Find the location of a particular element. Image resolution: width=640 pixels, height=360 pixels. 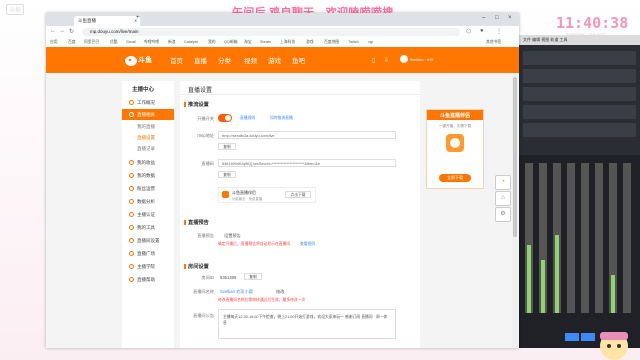

bookmark: 阿里巴巴 is located at coordinates (91, 42).